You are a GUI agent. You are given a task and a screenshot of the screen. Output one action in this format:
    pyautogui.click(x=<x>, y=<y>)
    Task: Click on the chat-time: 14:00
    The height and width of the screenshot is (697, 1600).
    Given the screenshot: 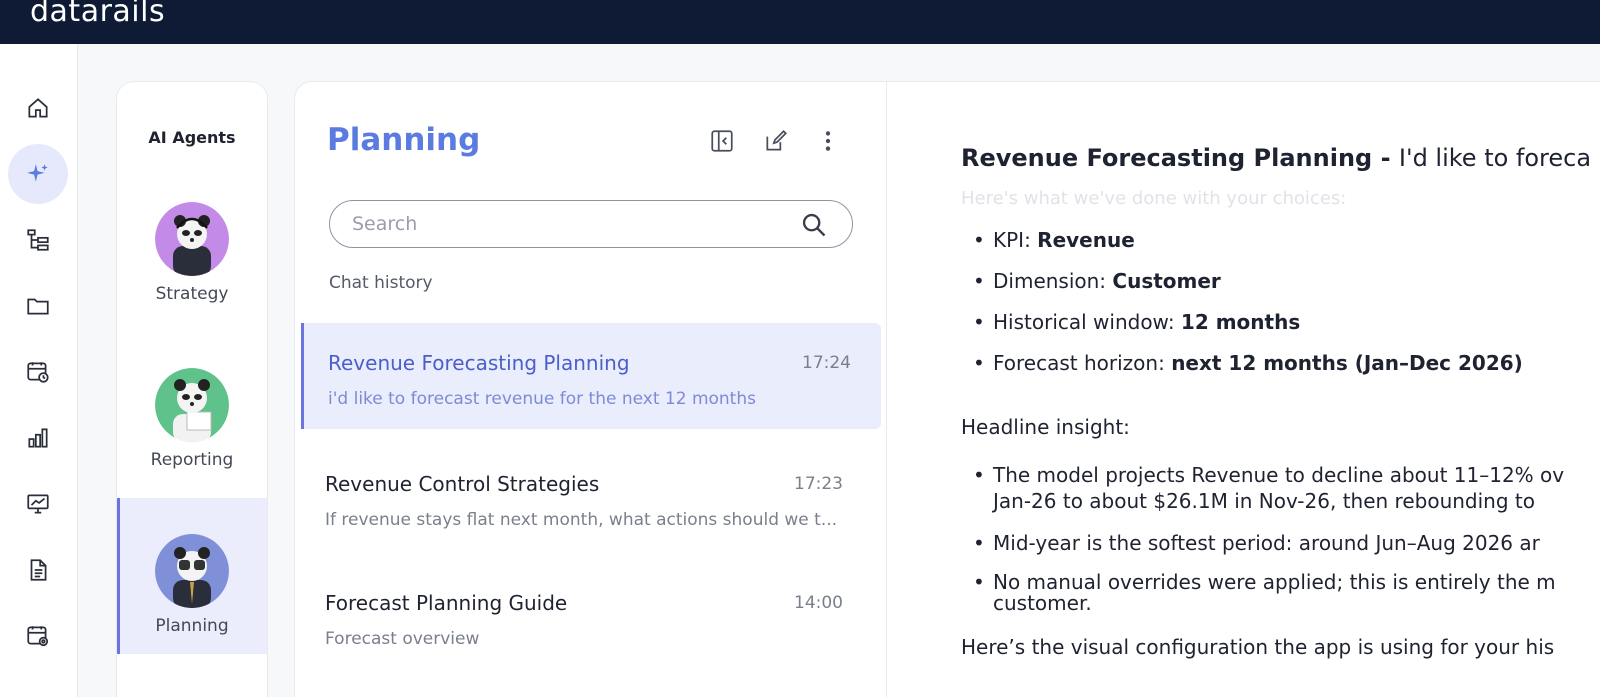 What is the action you would take?
    pyautogui.click(x=818, y=603)
    